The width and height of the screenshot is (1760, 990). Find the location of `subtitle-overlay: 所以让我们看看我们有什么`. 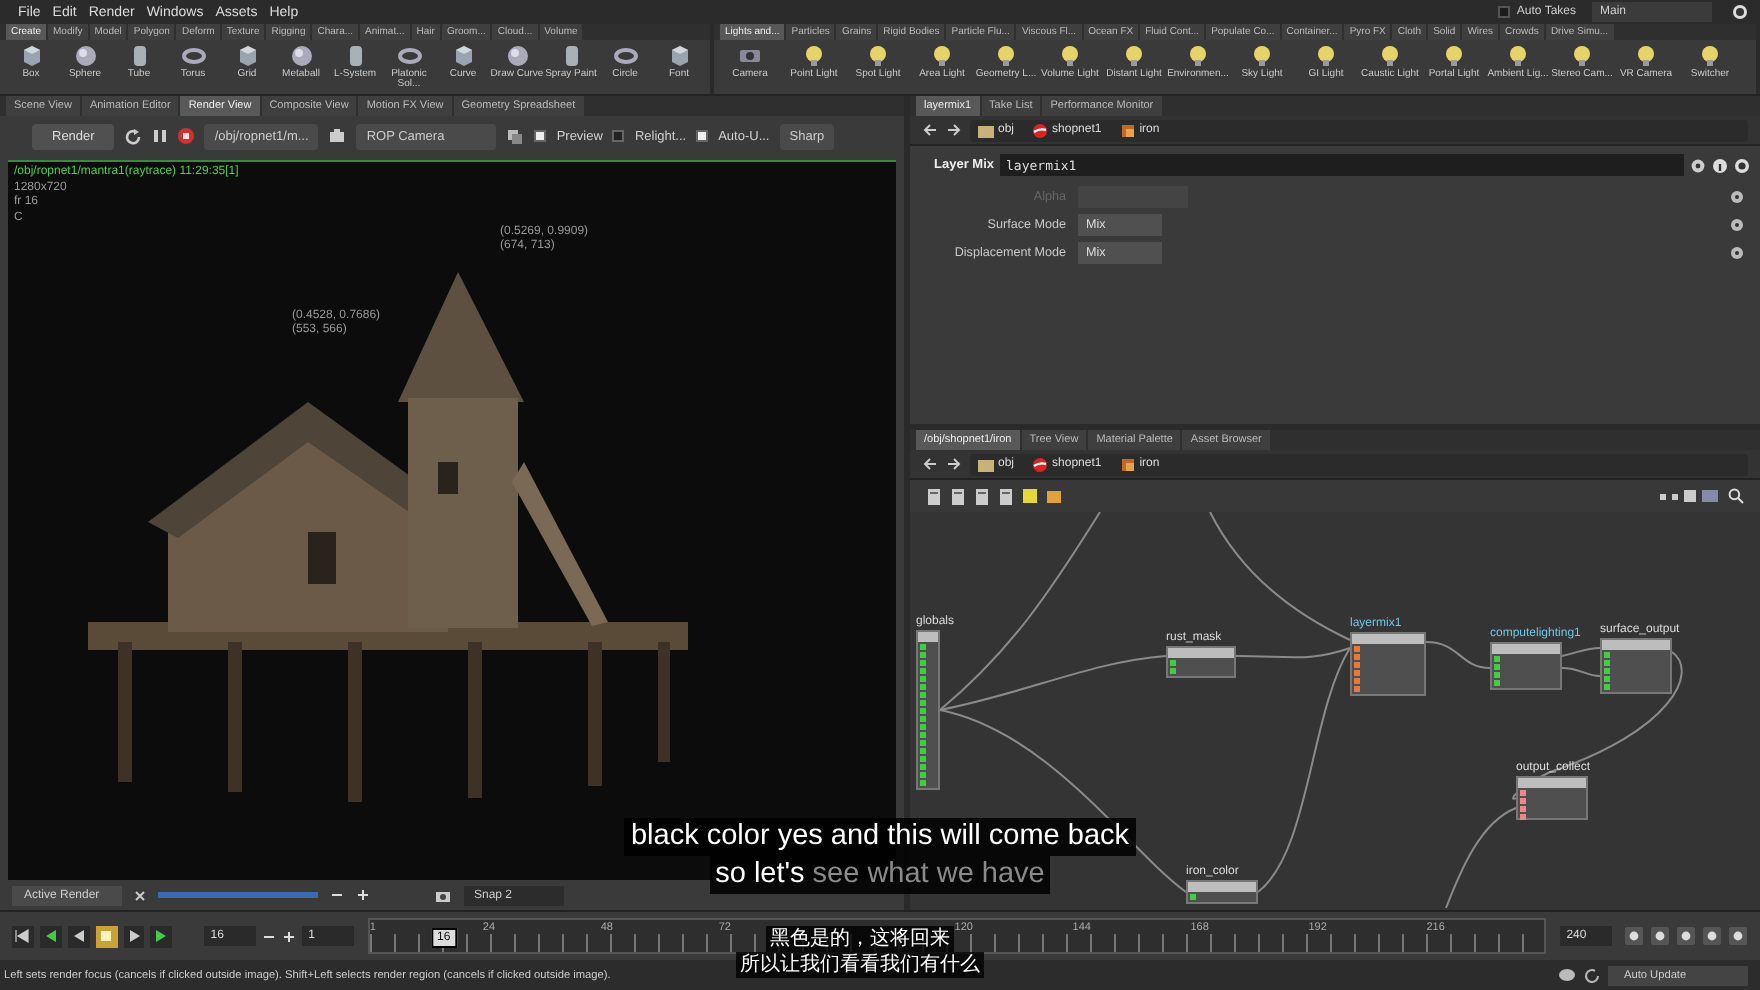

subtitle-overlay: 所以让我们看看我们有什么 is located at coordinates (860, 965).